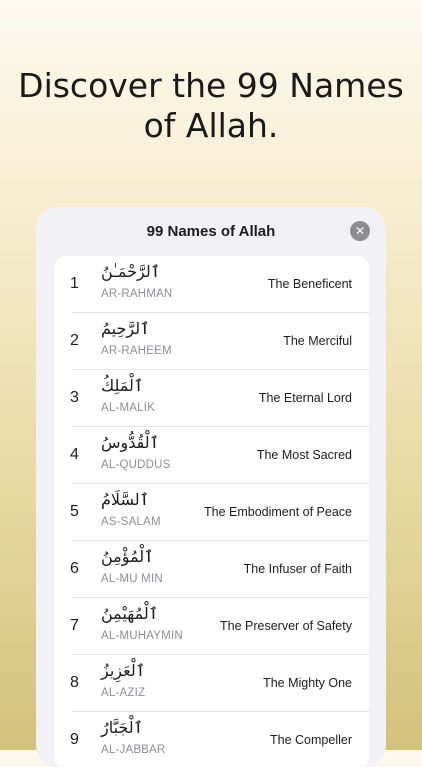 Image resolution: width=422 pixels, height=767 pixels. I want to click on meaning: The Beneficent, so click(309, 284).